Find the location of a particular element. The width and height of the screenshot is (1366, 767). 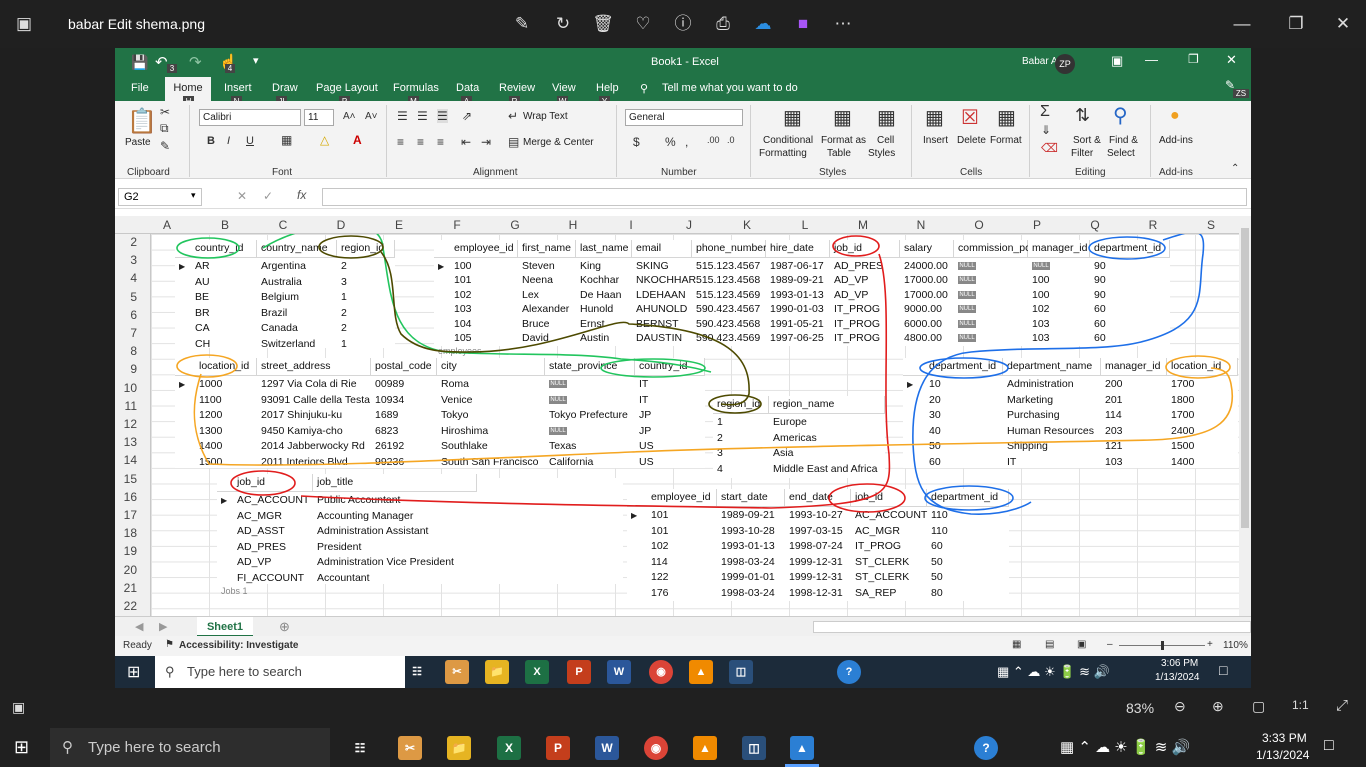

row-header-11: 11 is located at coordinates (126, 406).